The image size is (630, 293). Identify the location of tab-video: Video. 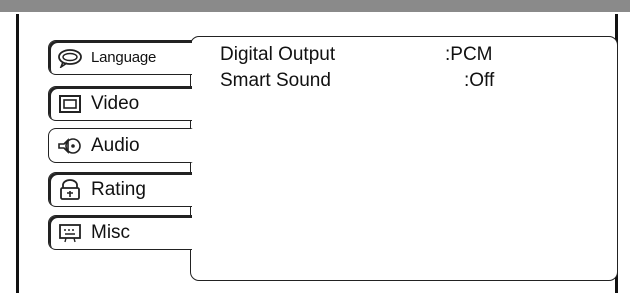
(120, 103).